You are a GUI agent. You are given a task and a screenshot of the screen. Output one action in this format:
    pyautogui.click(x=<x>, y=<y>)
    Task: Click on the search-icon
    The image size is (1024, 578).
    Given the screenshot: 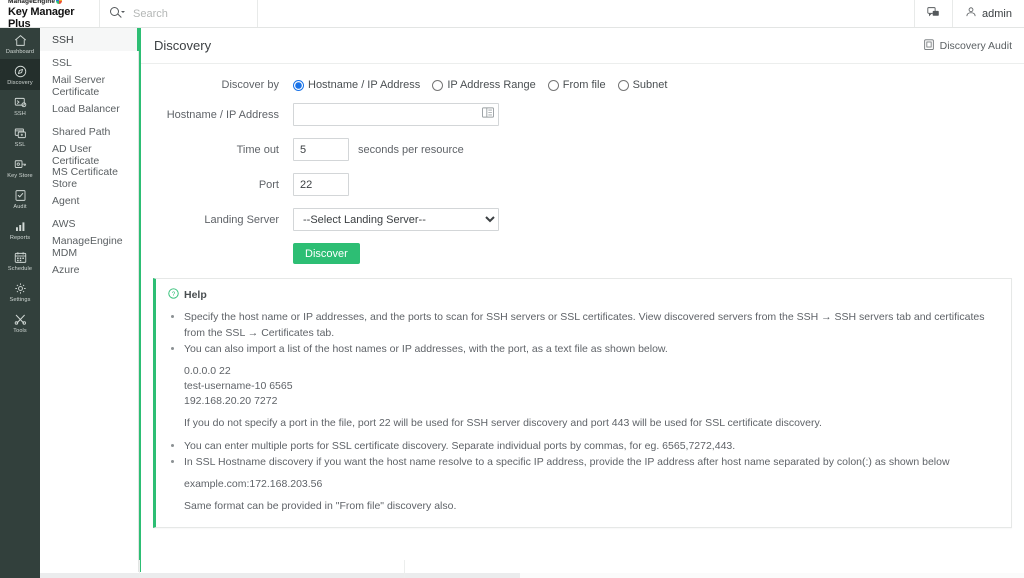 What is the action you would take?
    pyautogui.click(x=117, y=13)
    